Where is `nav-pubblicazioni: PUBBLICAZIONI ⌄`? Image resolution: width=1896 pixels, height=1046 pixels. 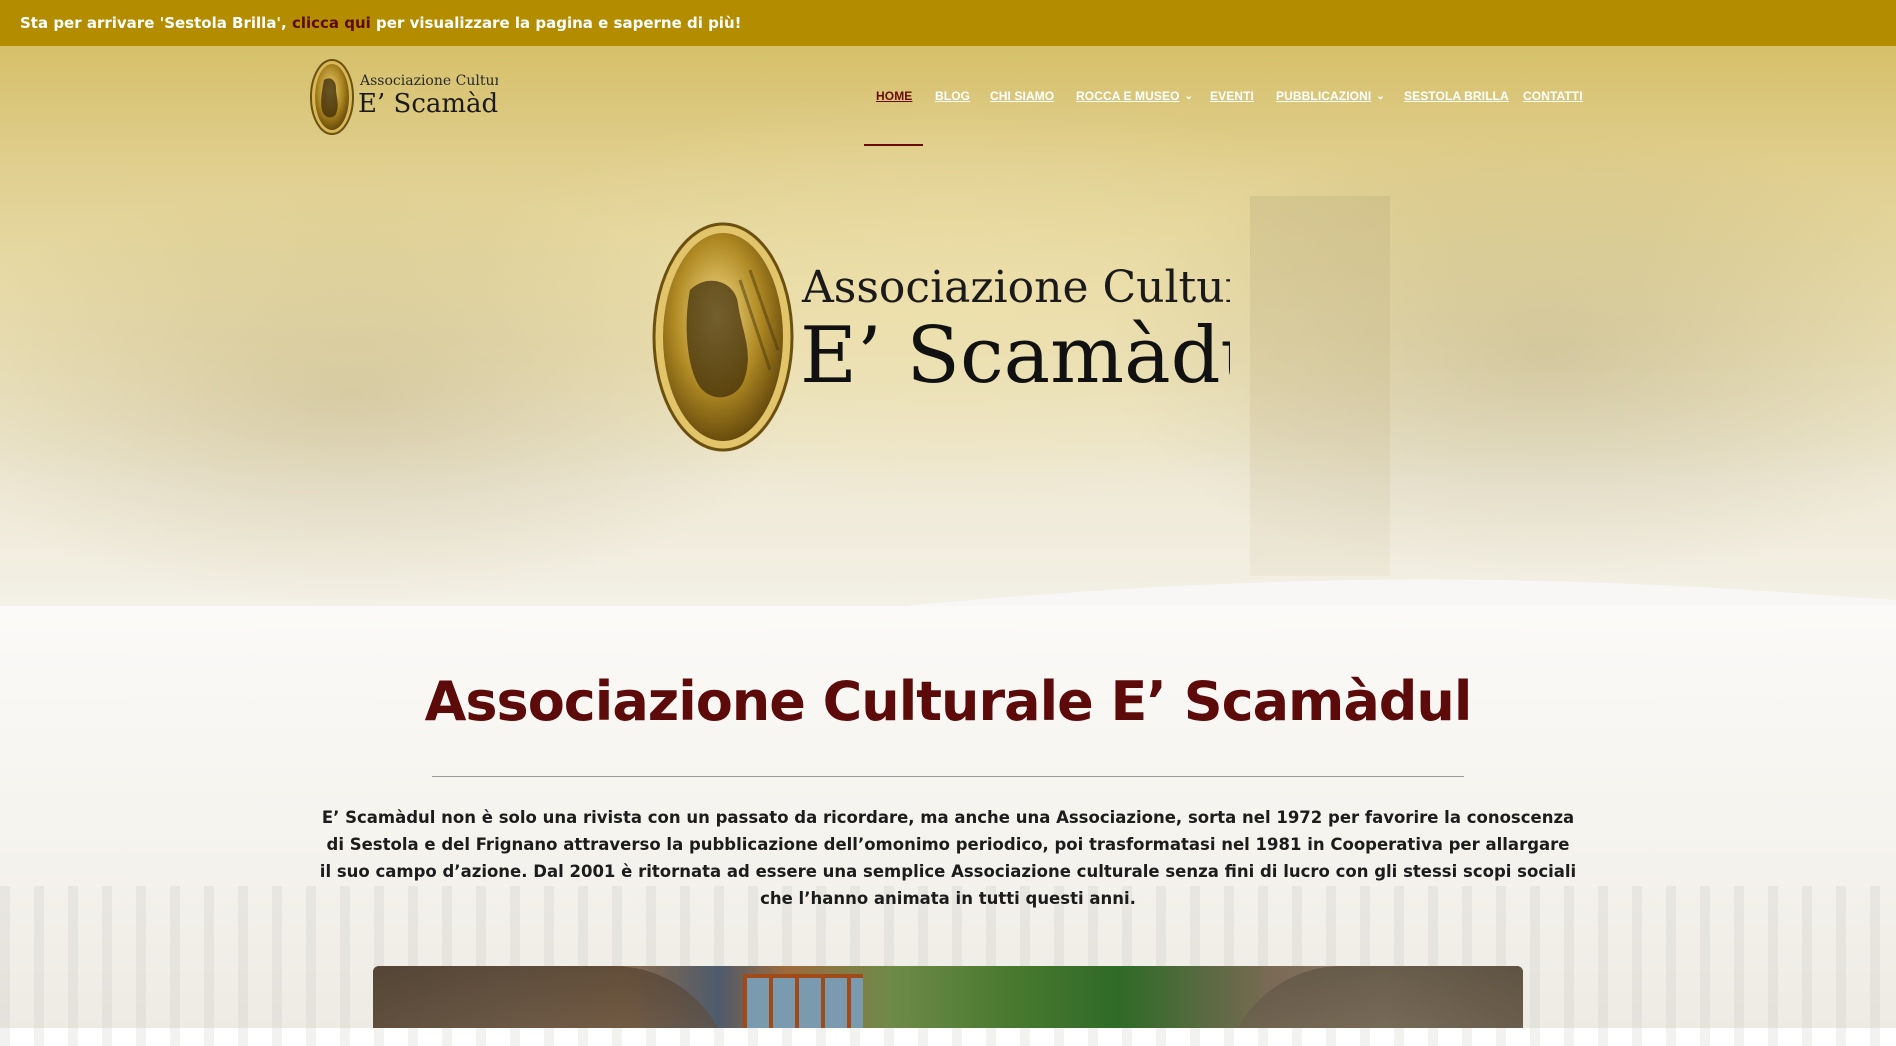
nav-pubblicazioni: PUBBLICAZIONI ⌄ is located at coordinates (1330, 98).